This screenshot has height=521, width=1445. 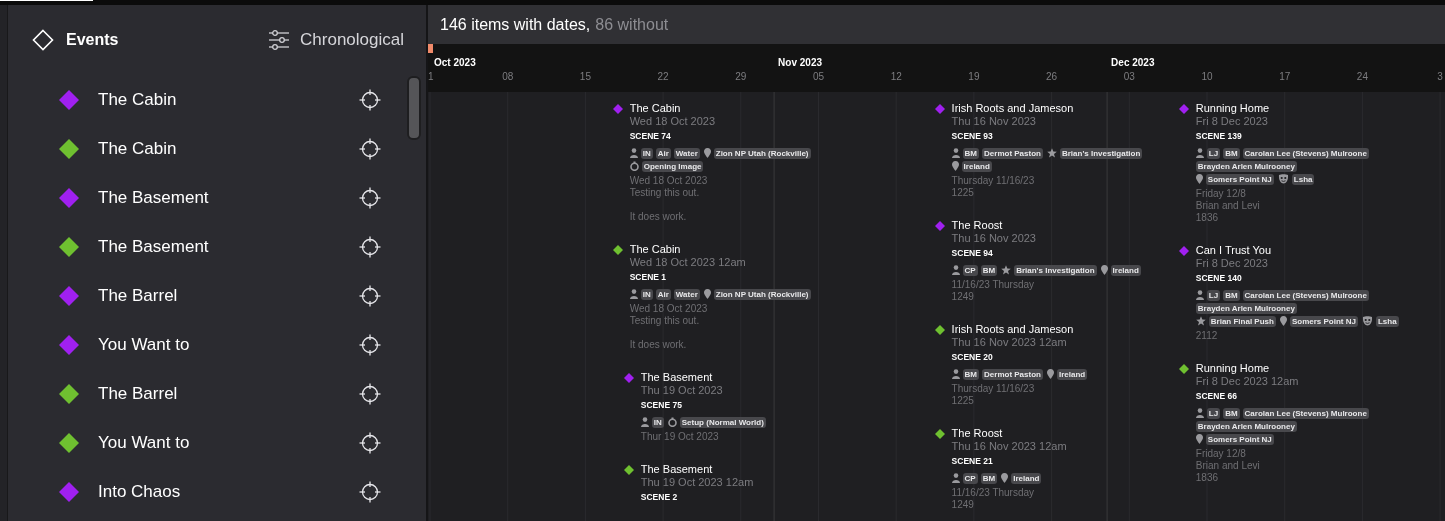 I want to click on event-date: Thu 19 Oct 2023, so click(x=682, y=390).